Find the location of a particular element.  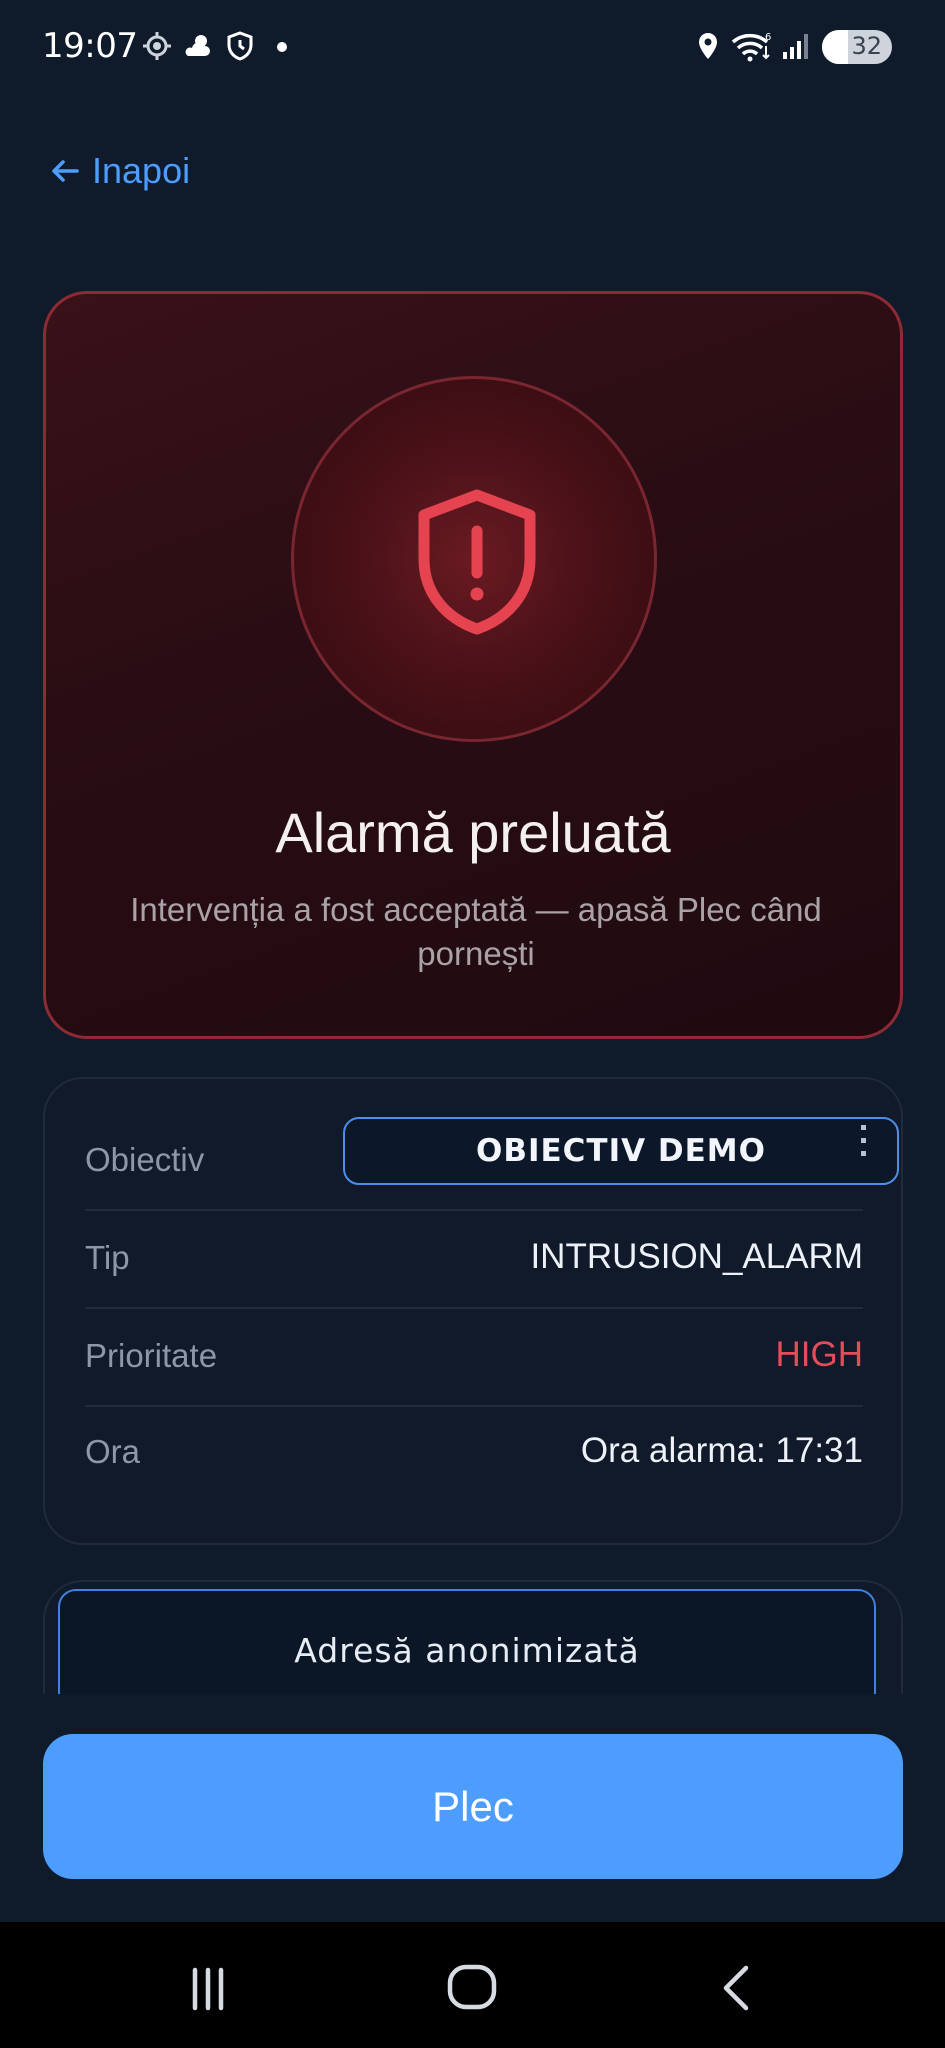

detail-row-prioritate: Prioritate HIGH is located at coordinates (474, 1358).